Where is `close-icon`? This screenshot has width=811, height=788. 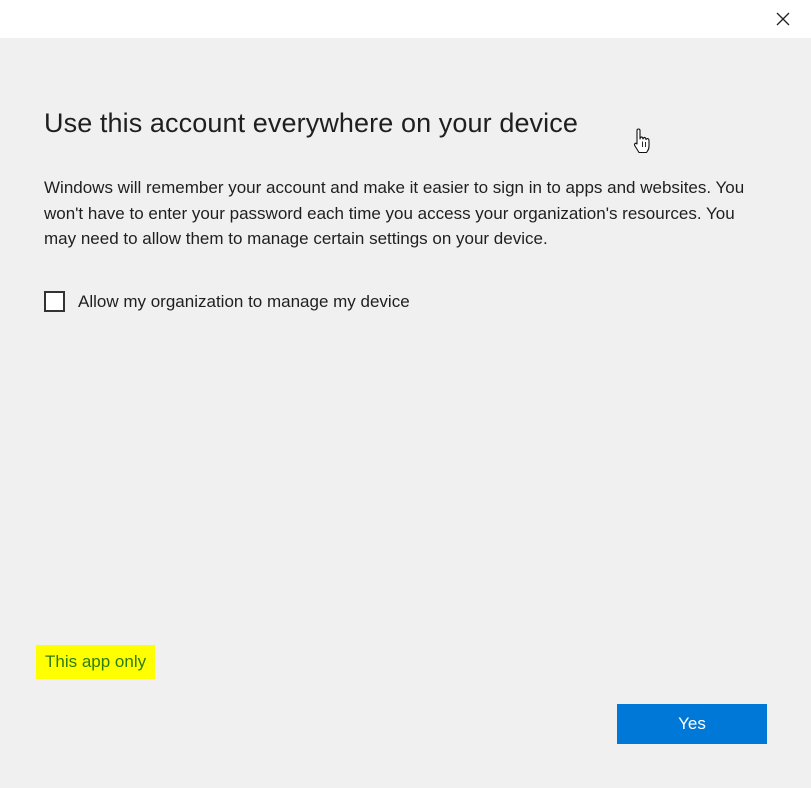
close-icon is located at coordinates (783, 19).